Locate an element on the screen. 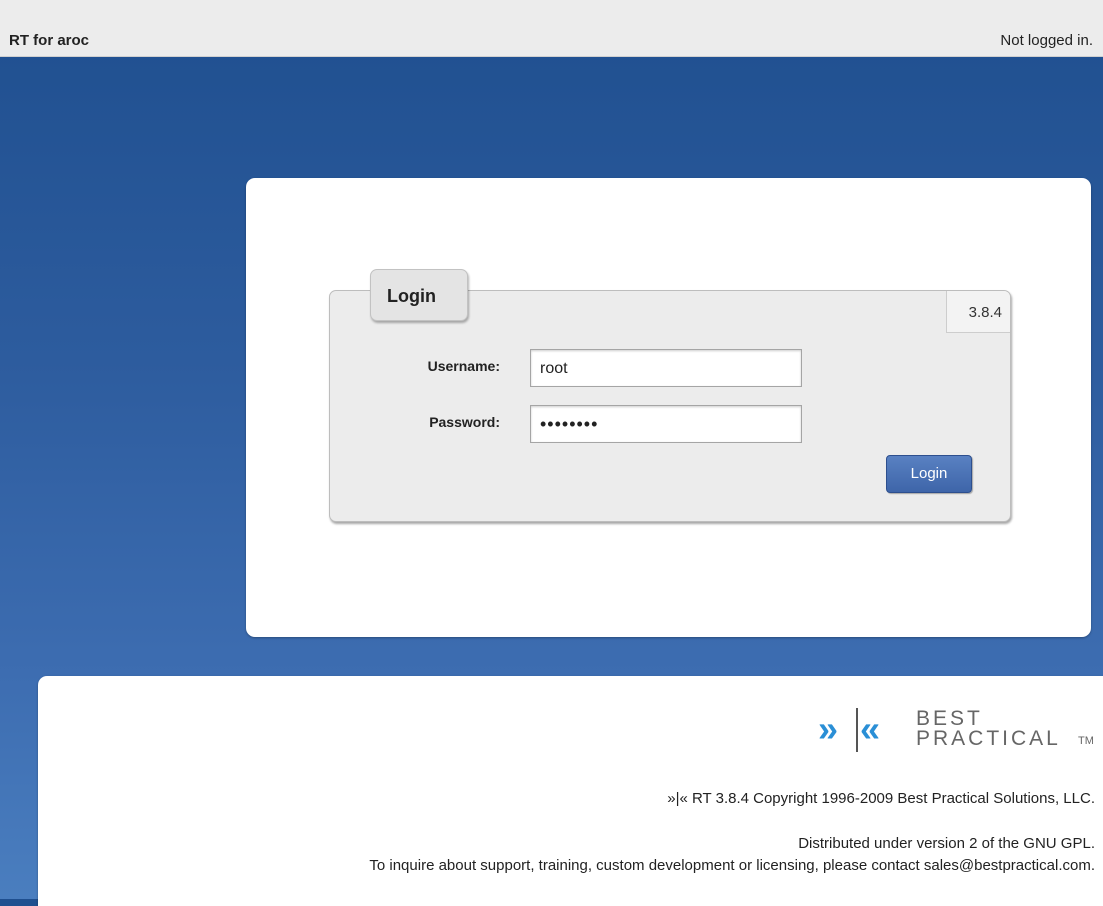 The width and height of the screenshot is (1103, 906). username-label: Username: is located at coordinates (463, 366).